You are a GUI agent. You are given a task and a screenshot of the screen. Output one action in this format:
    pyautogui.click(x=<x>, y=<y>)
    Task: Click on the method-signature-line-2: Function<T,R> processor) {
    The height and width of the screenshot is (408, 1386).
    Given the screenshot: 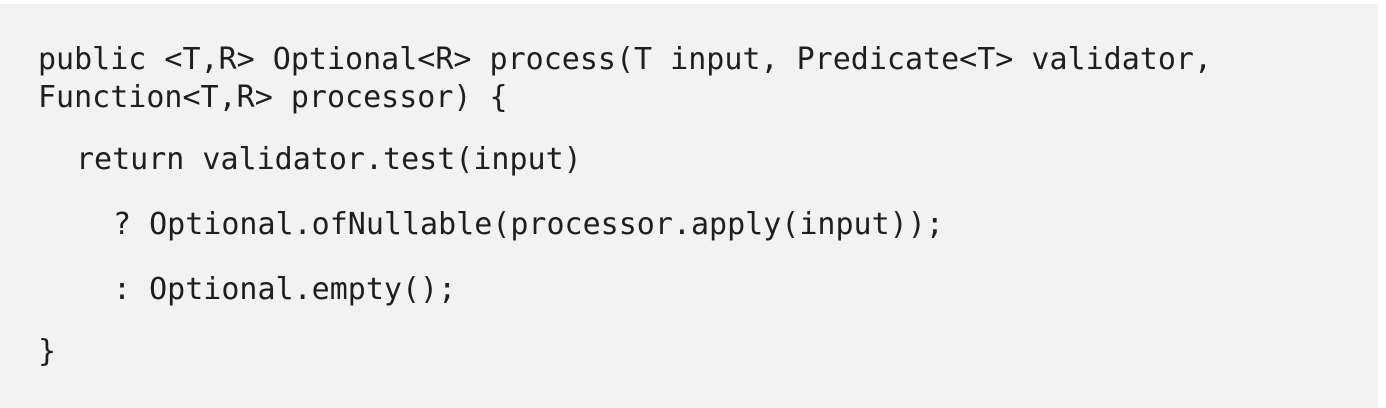 What is the action you would take?
    pyautogui.click(x=273, y=97)
    